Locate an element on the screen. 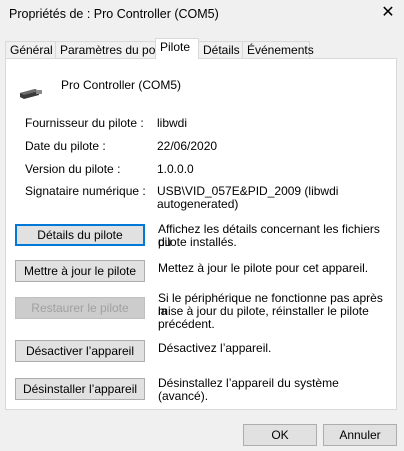 The height and width of the screenshot is (451, 404). cancel-button: Annuler is located at coordinates (360, 435).